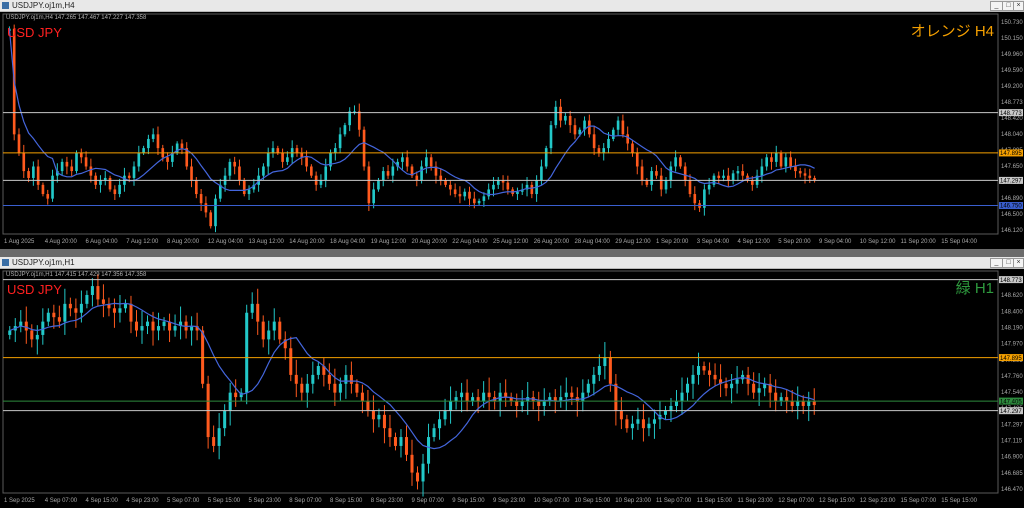 This screenshot has width=1024, height=508. What do you see at coordinates (959, 501) in the screenshot?
I see `x-tick-label: 15 Sep 15:00` at bounding box center [959, 501].